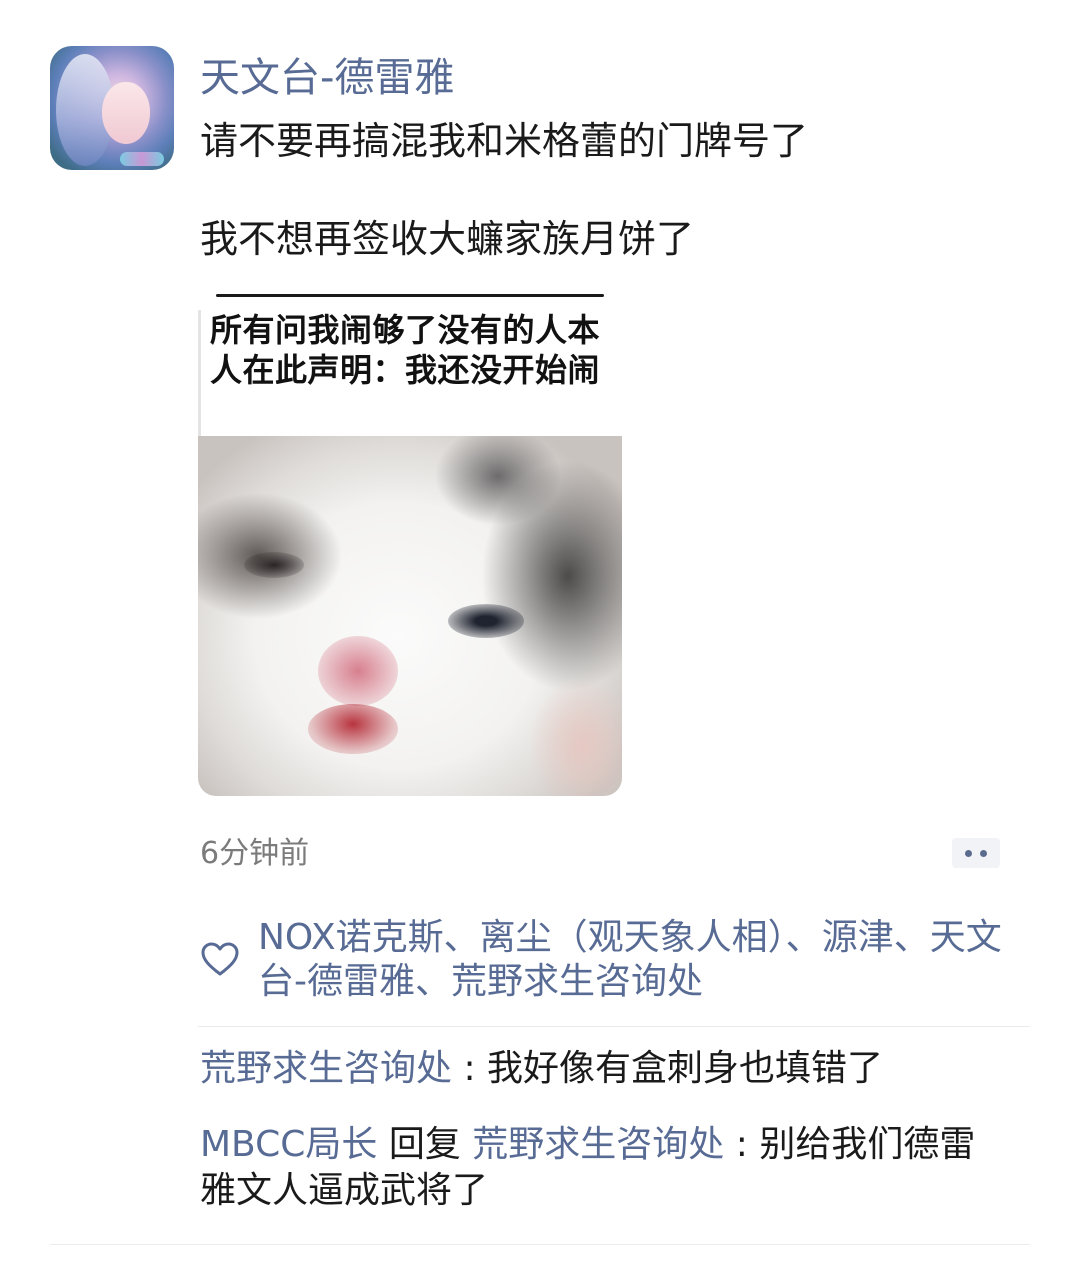 Image resolution: width=1080 pixels, height=1263 pixels. Describe the element at coordinates (351, 937) in the screenshot. I see `like-user-name: NOX诺克斯` at that location.